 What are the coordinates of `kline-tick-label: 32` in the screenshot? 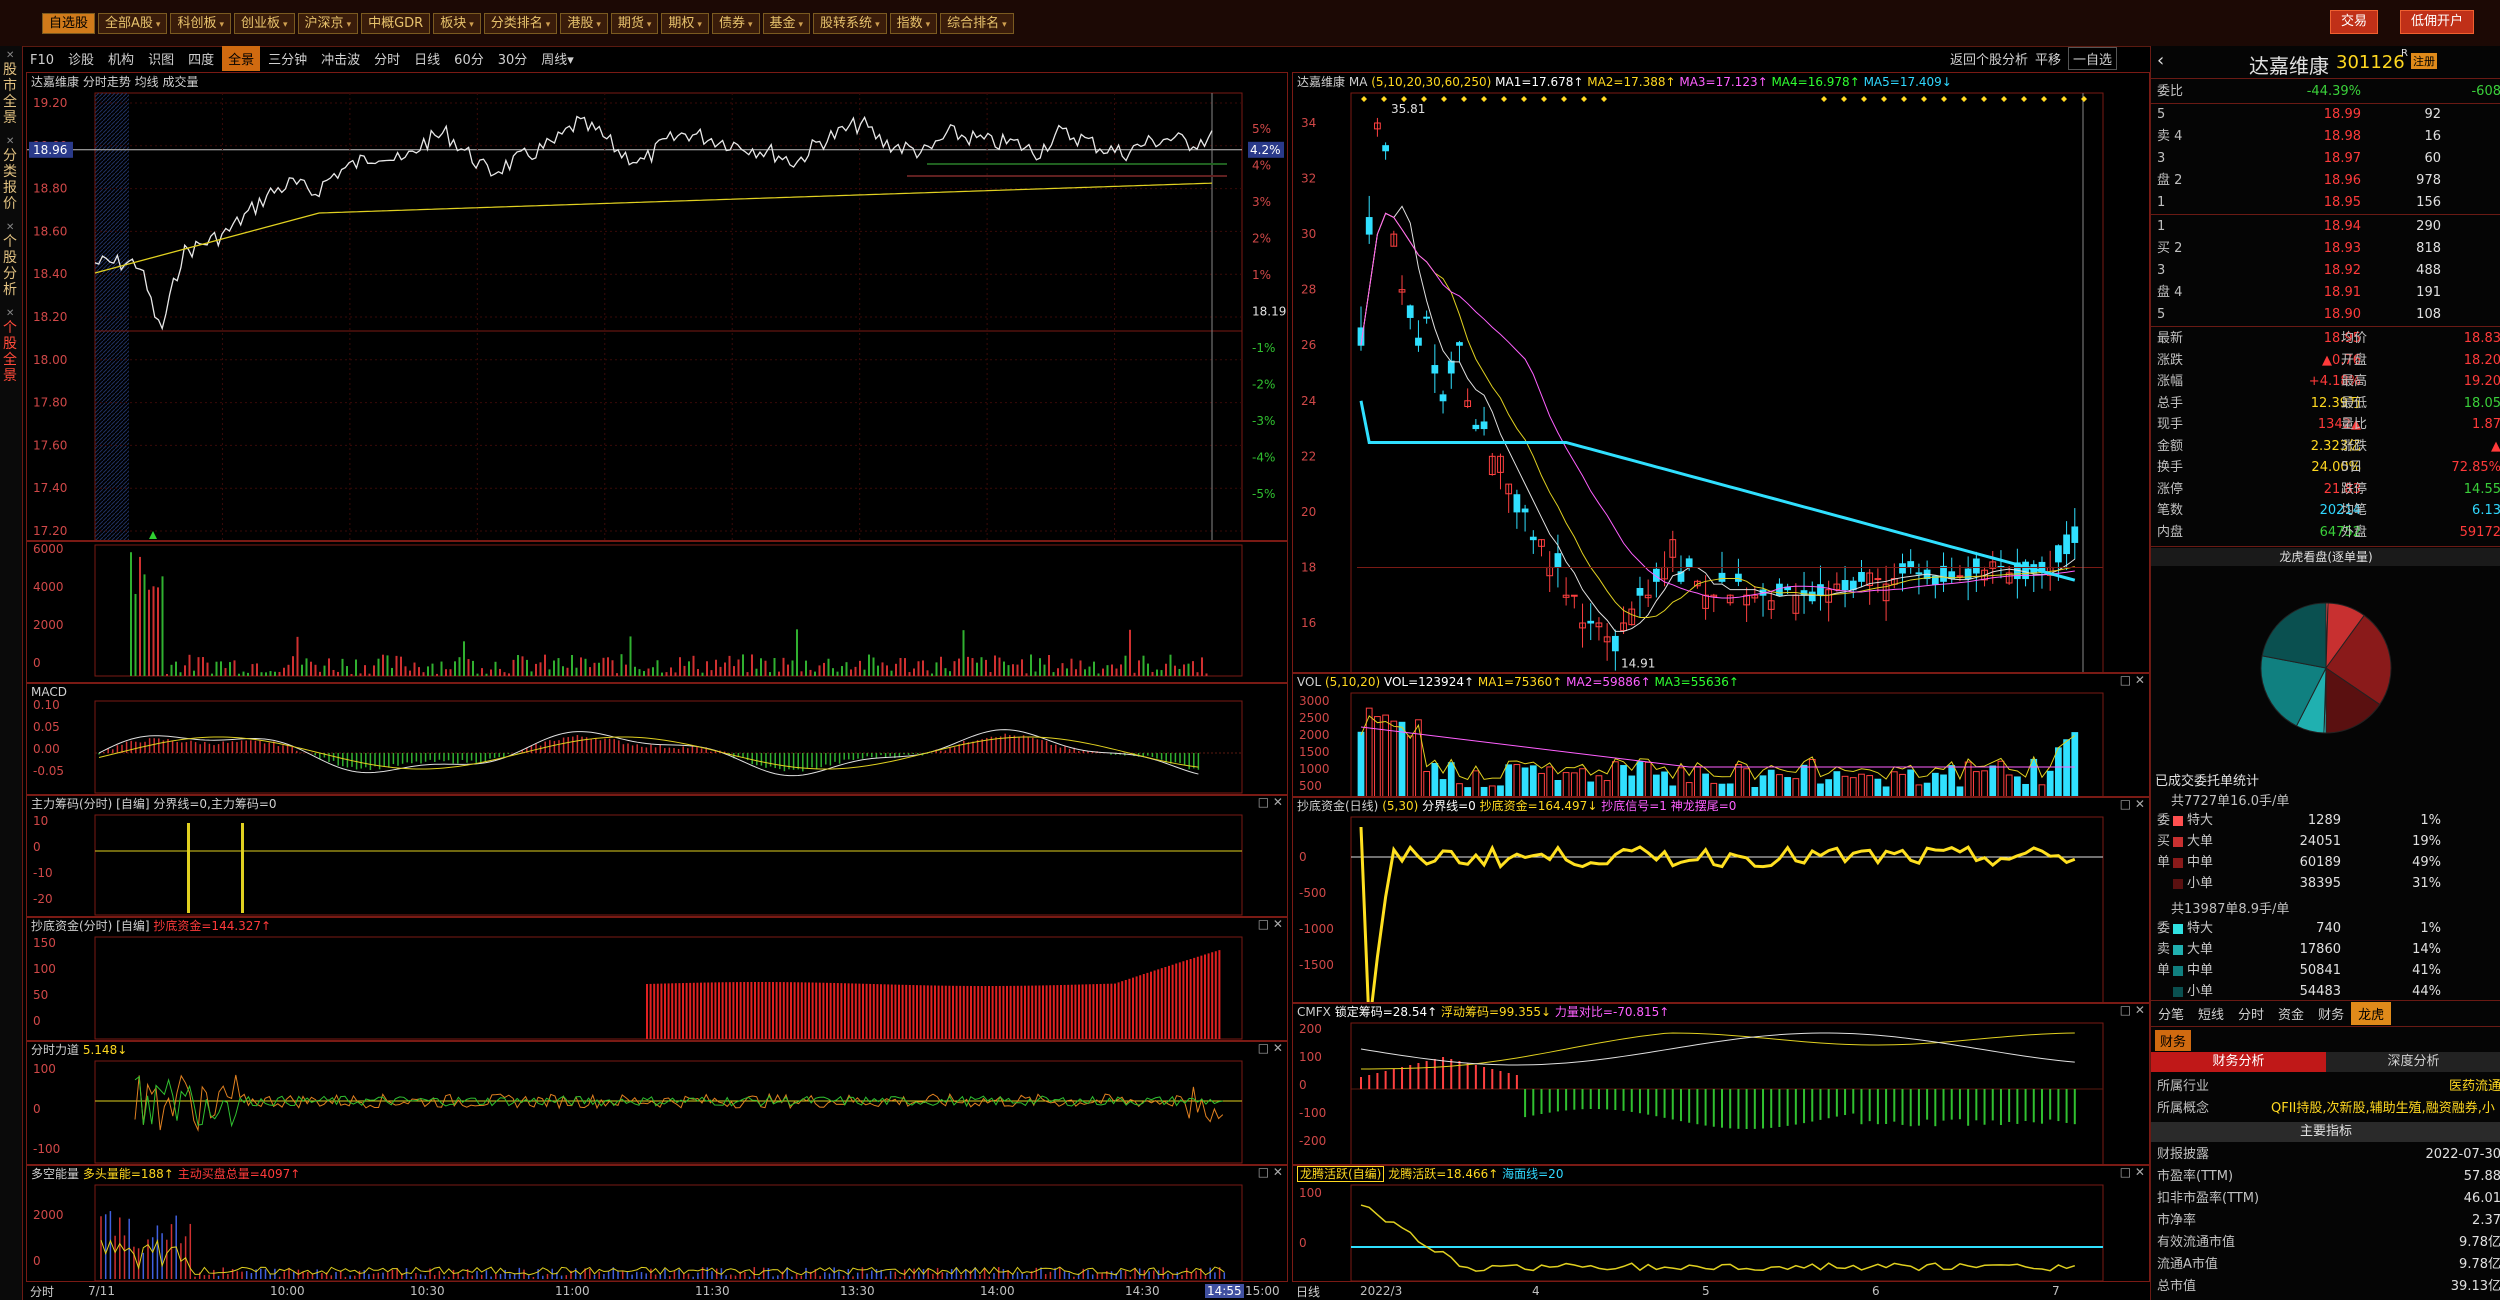 It's located at (1308, 179).